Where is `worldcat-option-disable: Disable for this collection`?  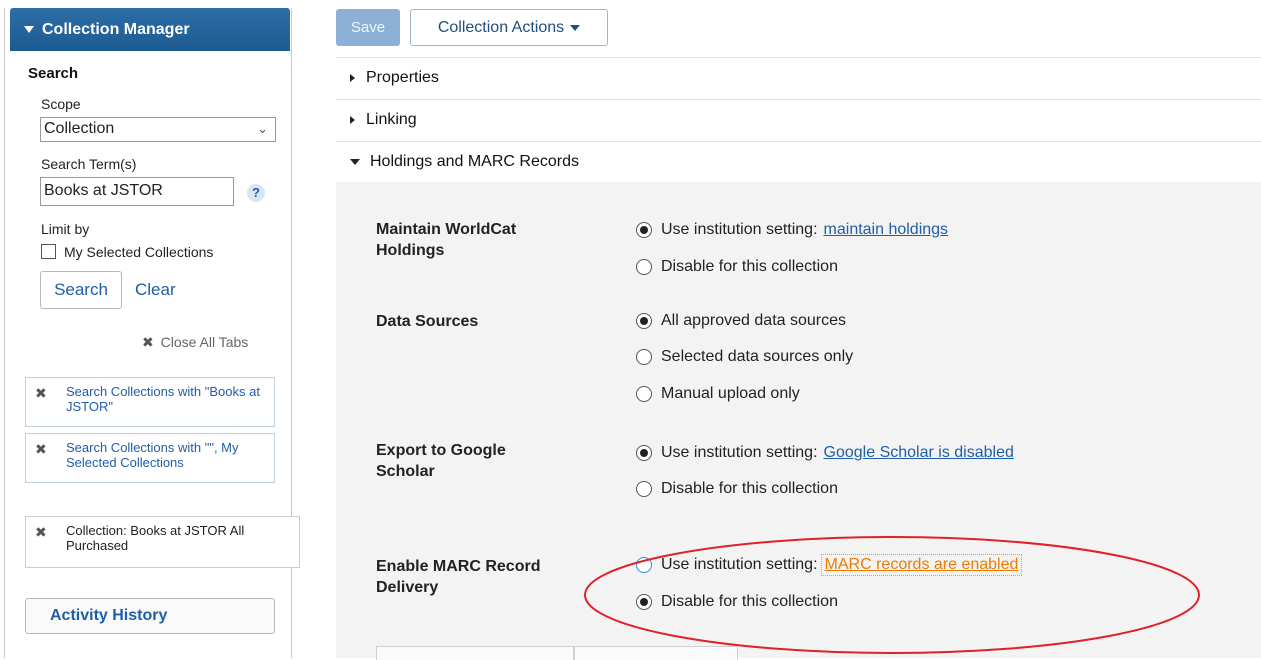 worldcat-option-disable: Disable for this collection is located at coordinates (737, 267).